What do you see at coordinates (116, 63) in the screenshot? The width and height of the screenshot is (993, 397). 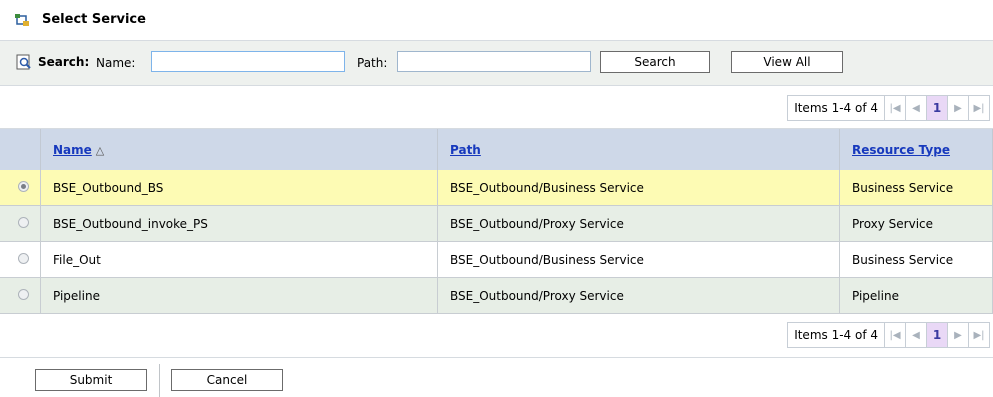 I see `name-label: Name:` at bounding box center [116, 63].